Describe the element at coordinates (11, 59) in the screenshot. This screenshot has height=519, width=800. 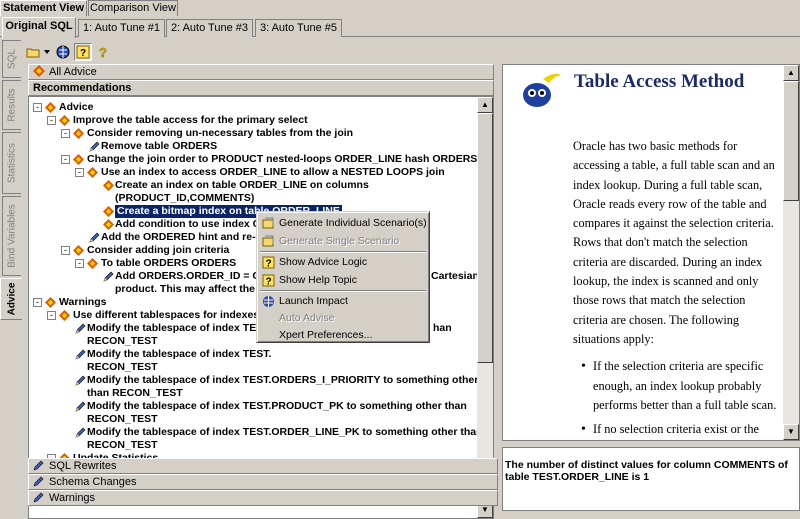
I see `side-tab-sql: SQL` at that location.